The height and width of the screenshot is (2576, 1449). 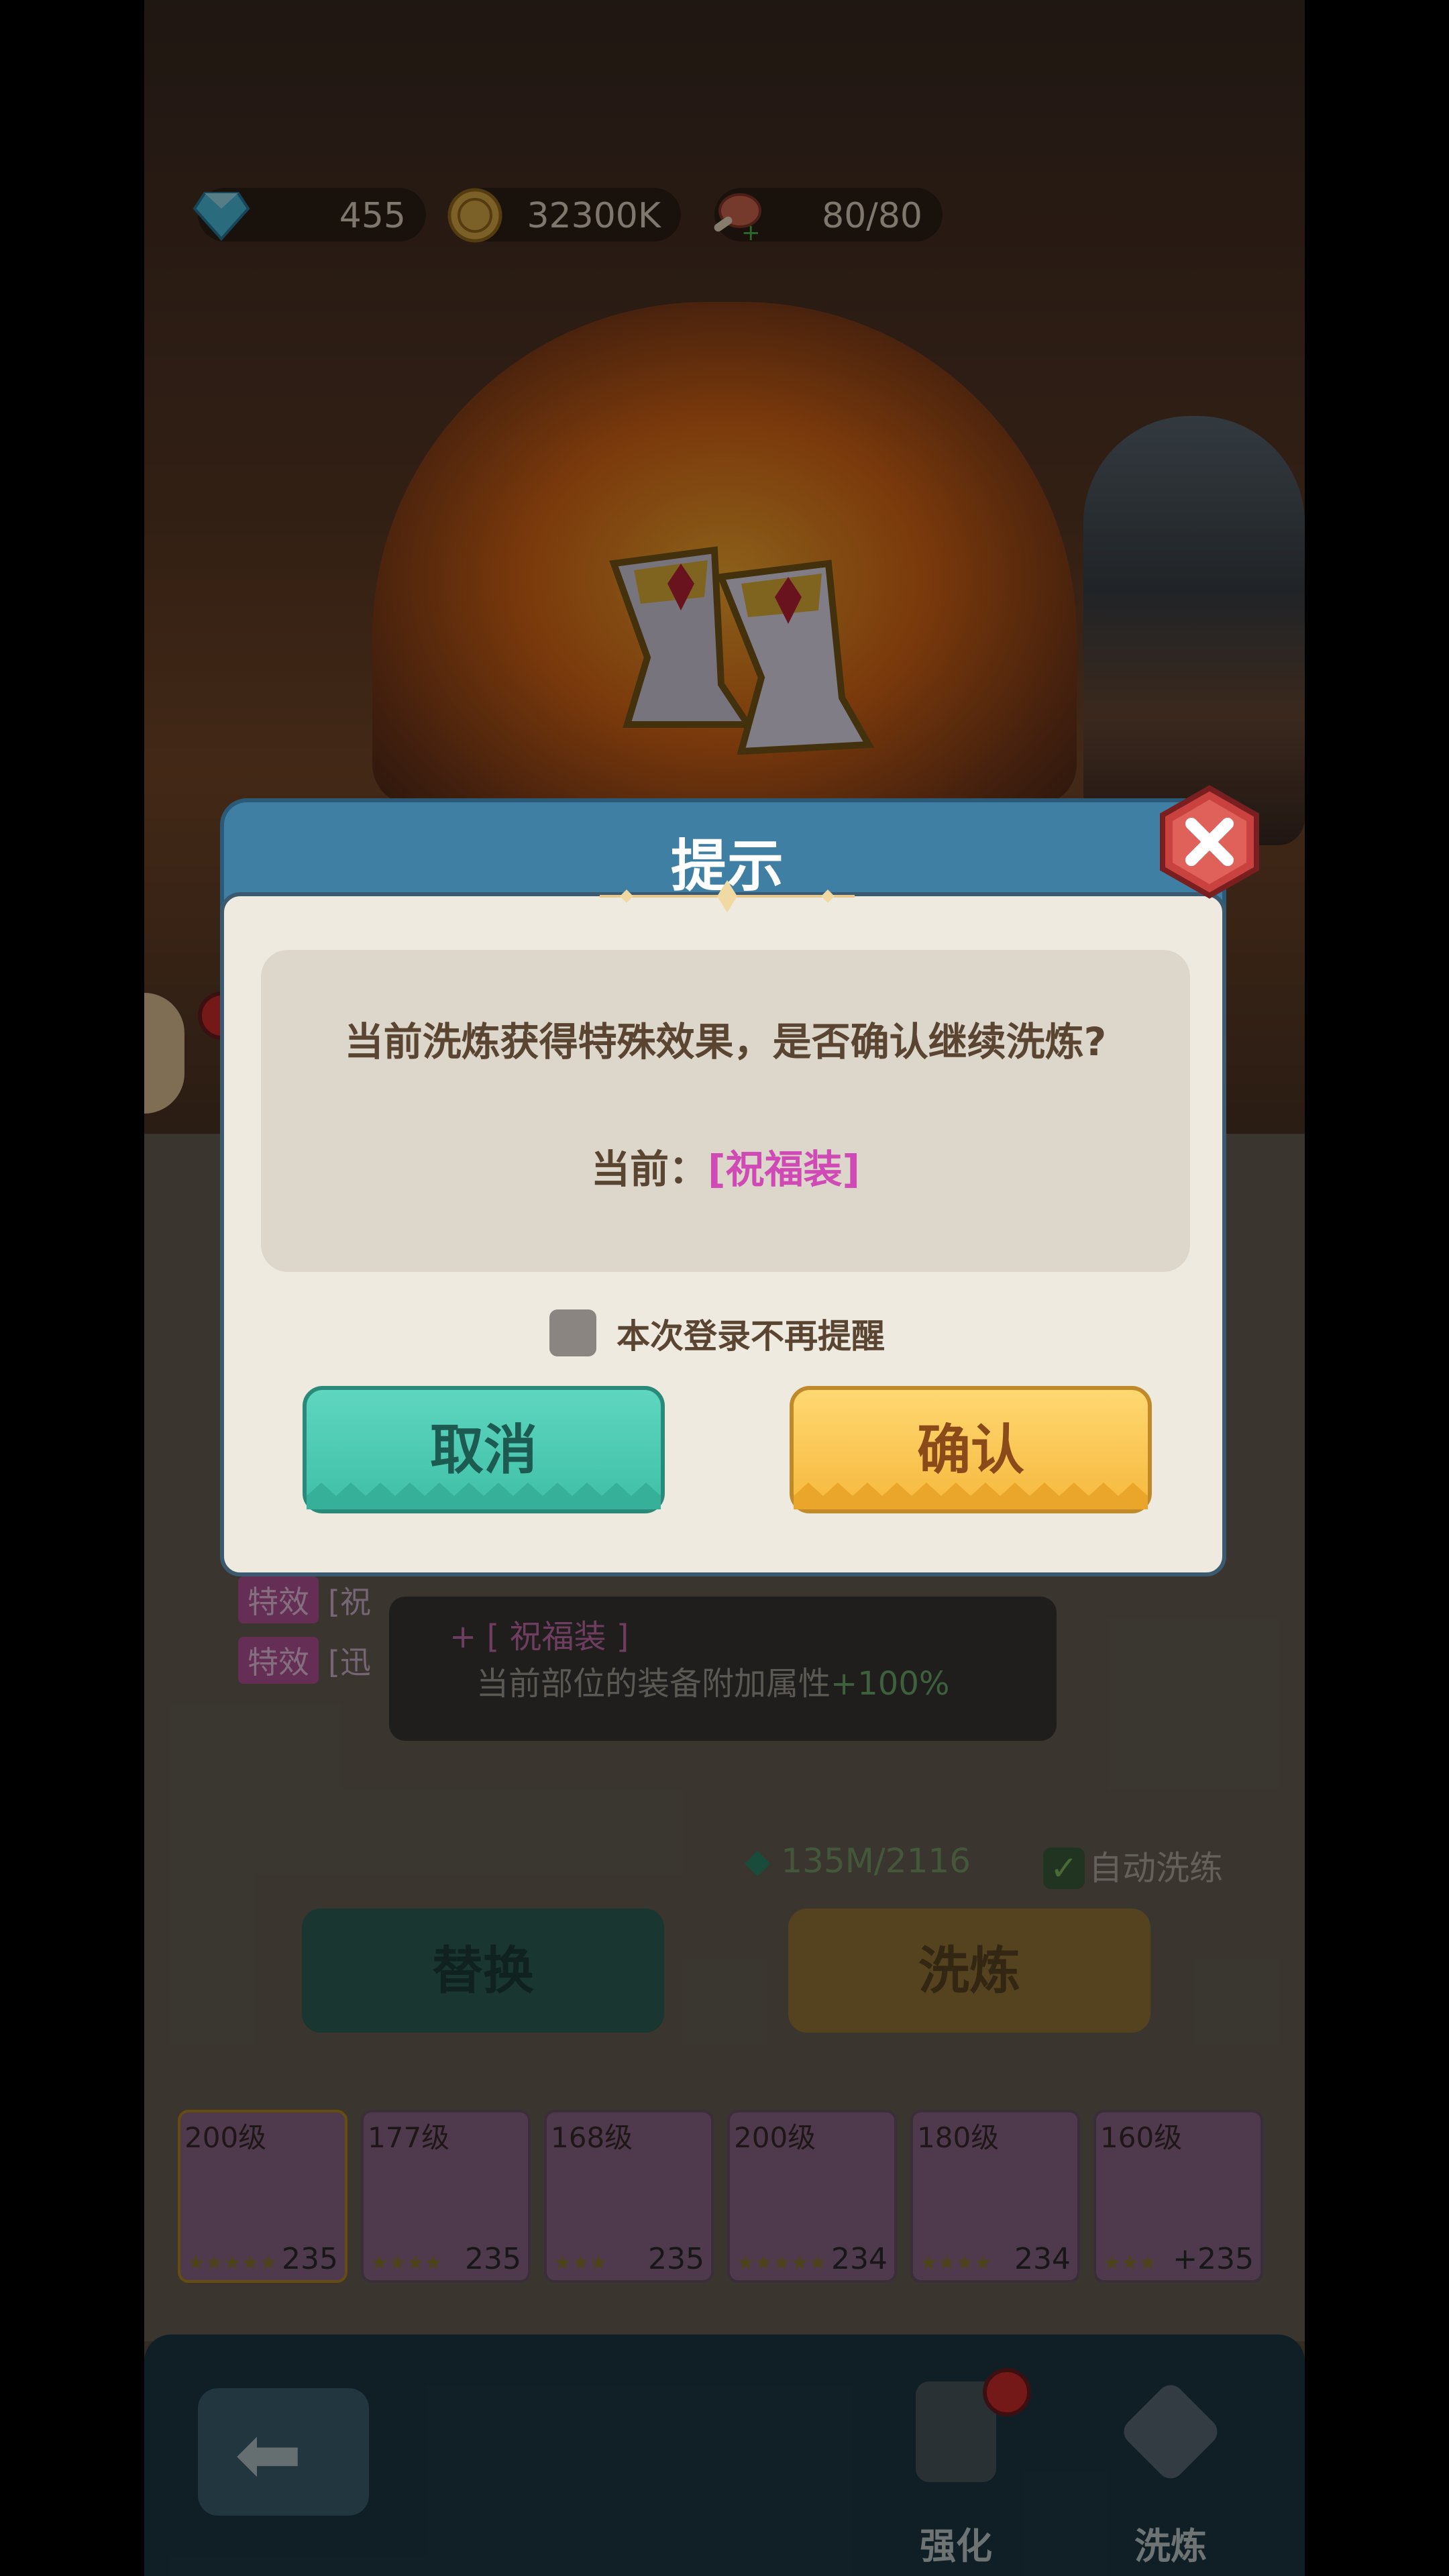 I want to click on remember-label: 本次登录不再提醒, so click(x=750, y=1336).